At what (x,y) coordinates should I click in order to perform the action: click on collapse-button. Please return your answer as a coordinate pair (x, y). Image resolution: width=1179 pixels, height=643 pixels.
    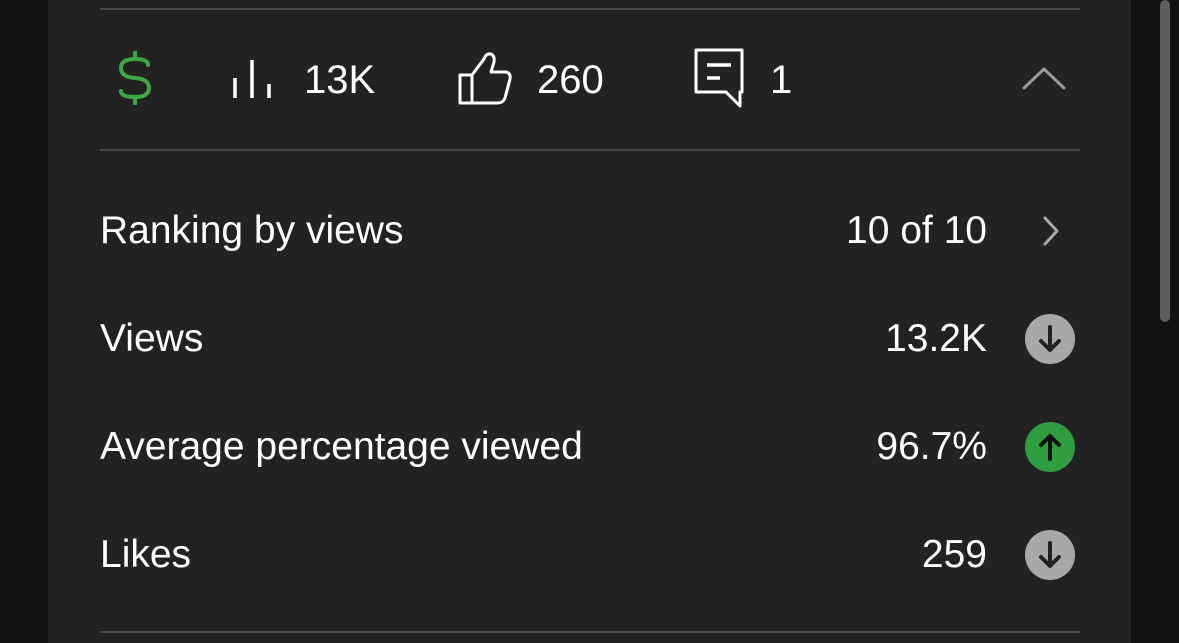
    Looking at the image, I should click on (1044, 80).